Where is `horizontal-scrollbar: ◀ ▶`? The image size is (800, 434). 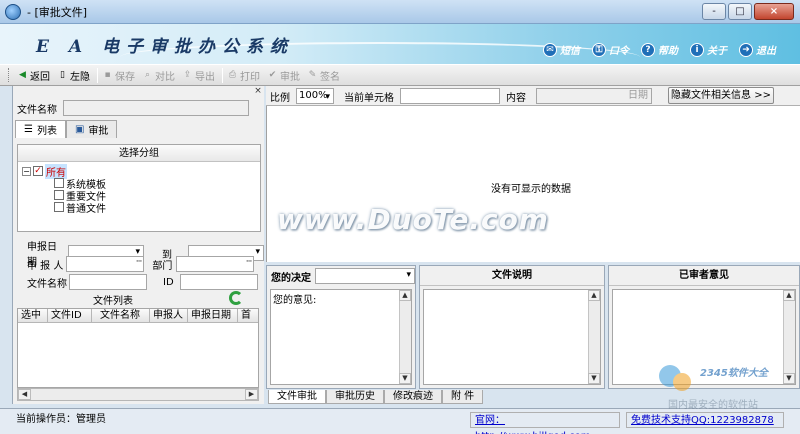
horizontal-scrollbar: ◀ ▶ is located at coordinates (138, 394).